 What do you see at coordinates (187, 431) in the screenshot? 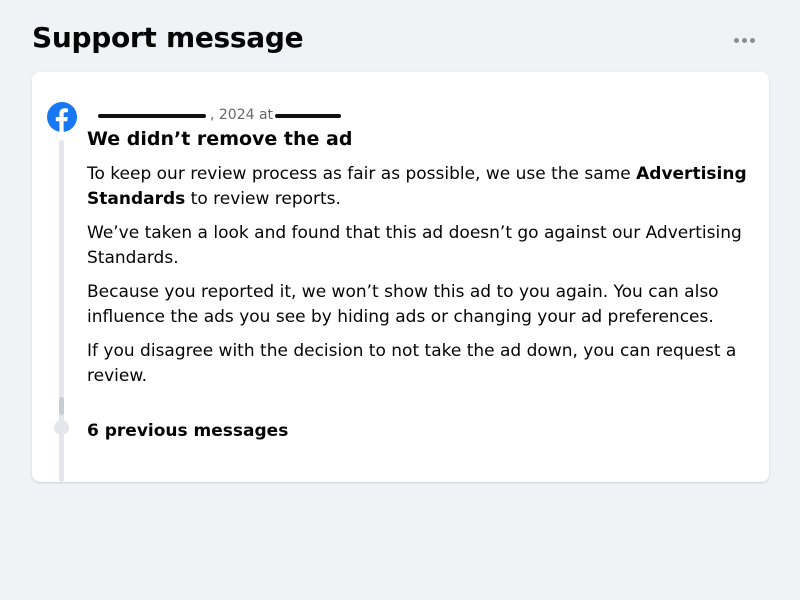
I see `previous-messages-link: 6 previous messages` at bounding box center [187, 431].